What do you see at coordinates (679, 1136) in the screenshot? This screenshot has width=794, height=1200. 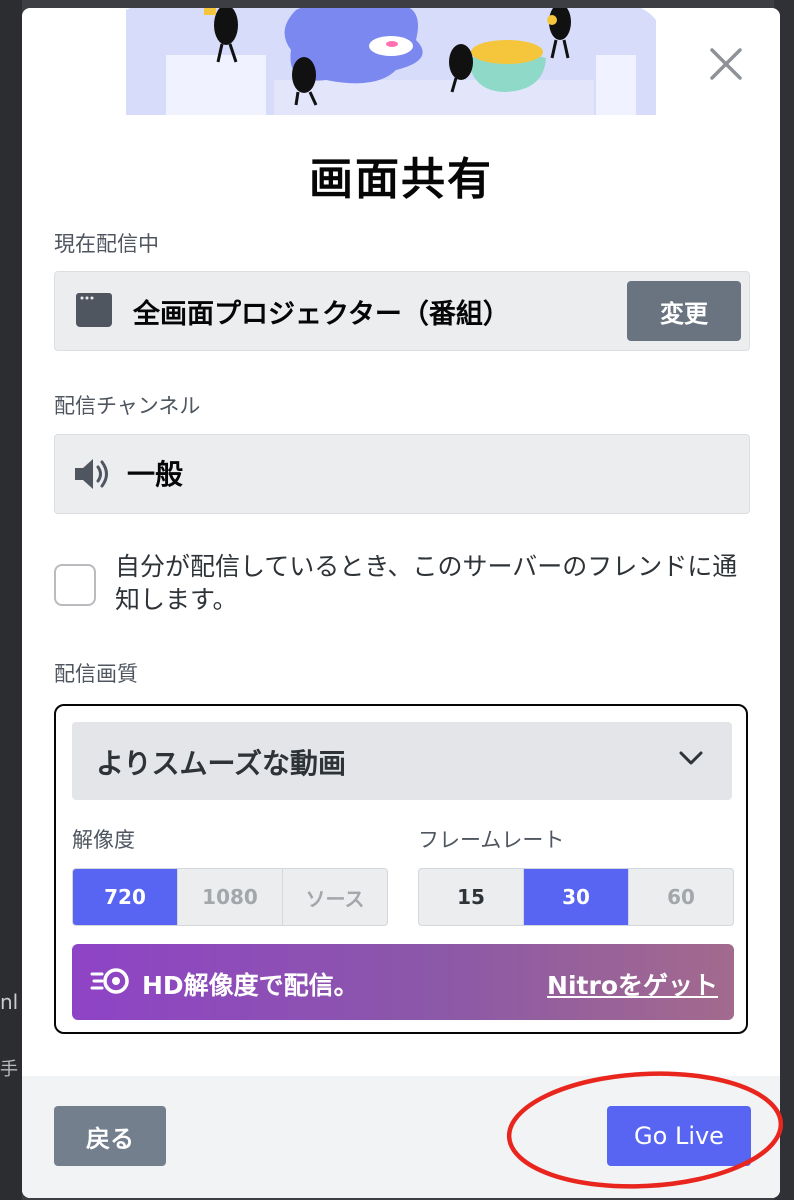 I see `go-live-button: Go Live` at bounding box center [679, 1136].